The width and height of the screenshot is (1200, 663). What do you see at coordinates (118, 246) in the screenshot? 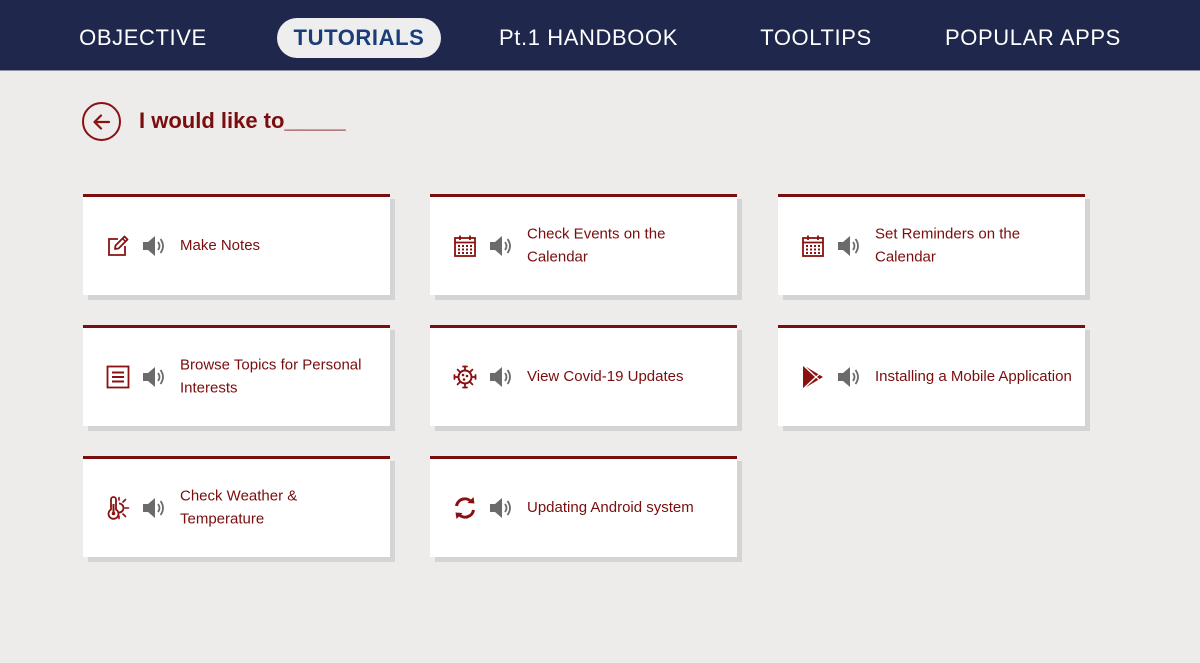
I see `edit-note-icon` at bounding box center [118, 246].